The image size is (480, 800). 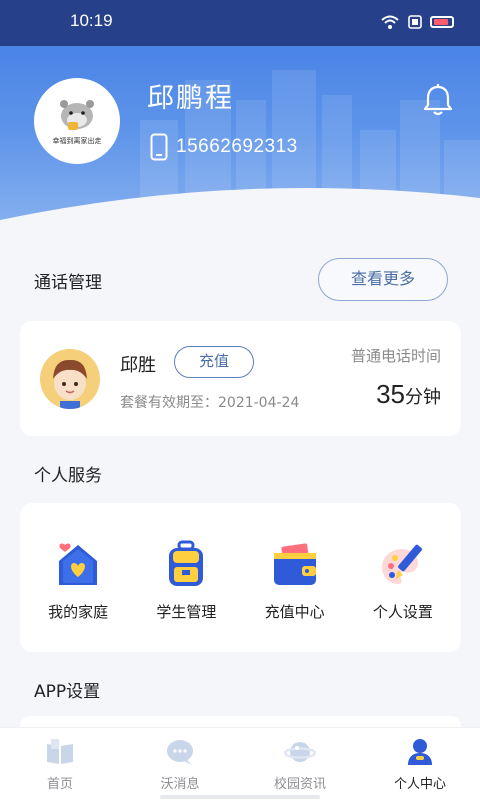 What do you see at coordinates (67, 692) in the screenshot?
I see `app-settings-title: APP设置` at bounding box center [67, 692].